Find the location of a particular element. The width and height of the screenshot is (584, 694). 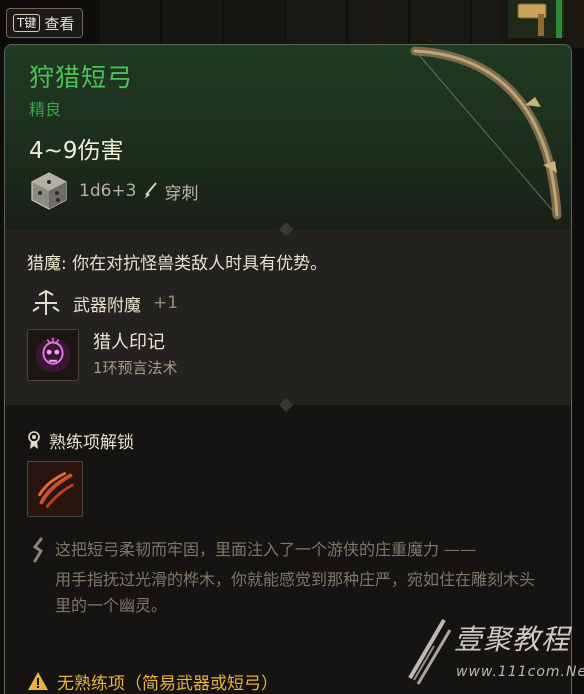

proficiency-warning-row: 无熟练项（简易武器或短弓） is located at coordinates (152, 680).